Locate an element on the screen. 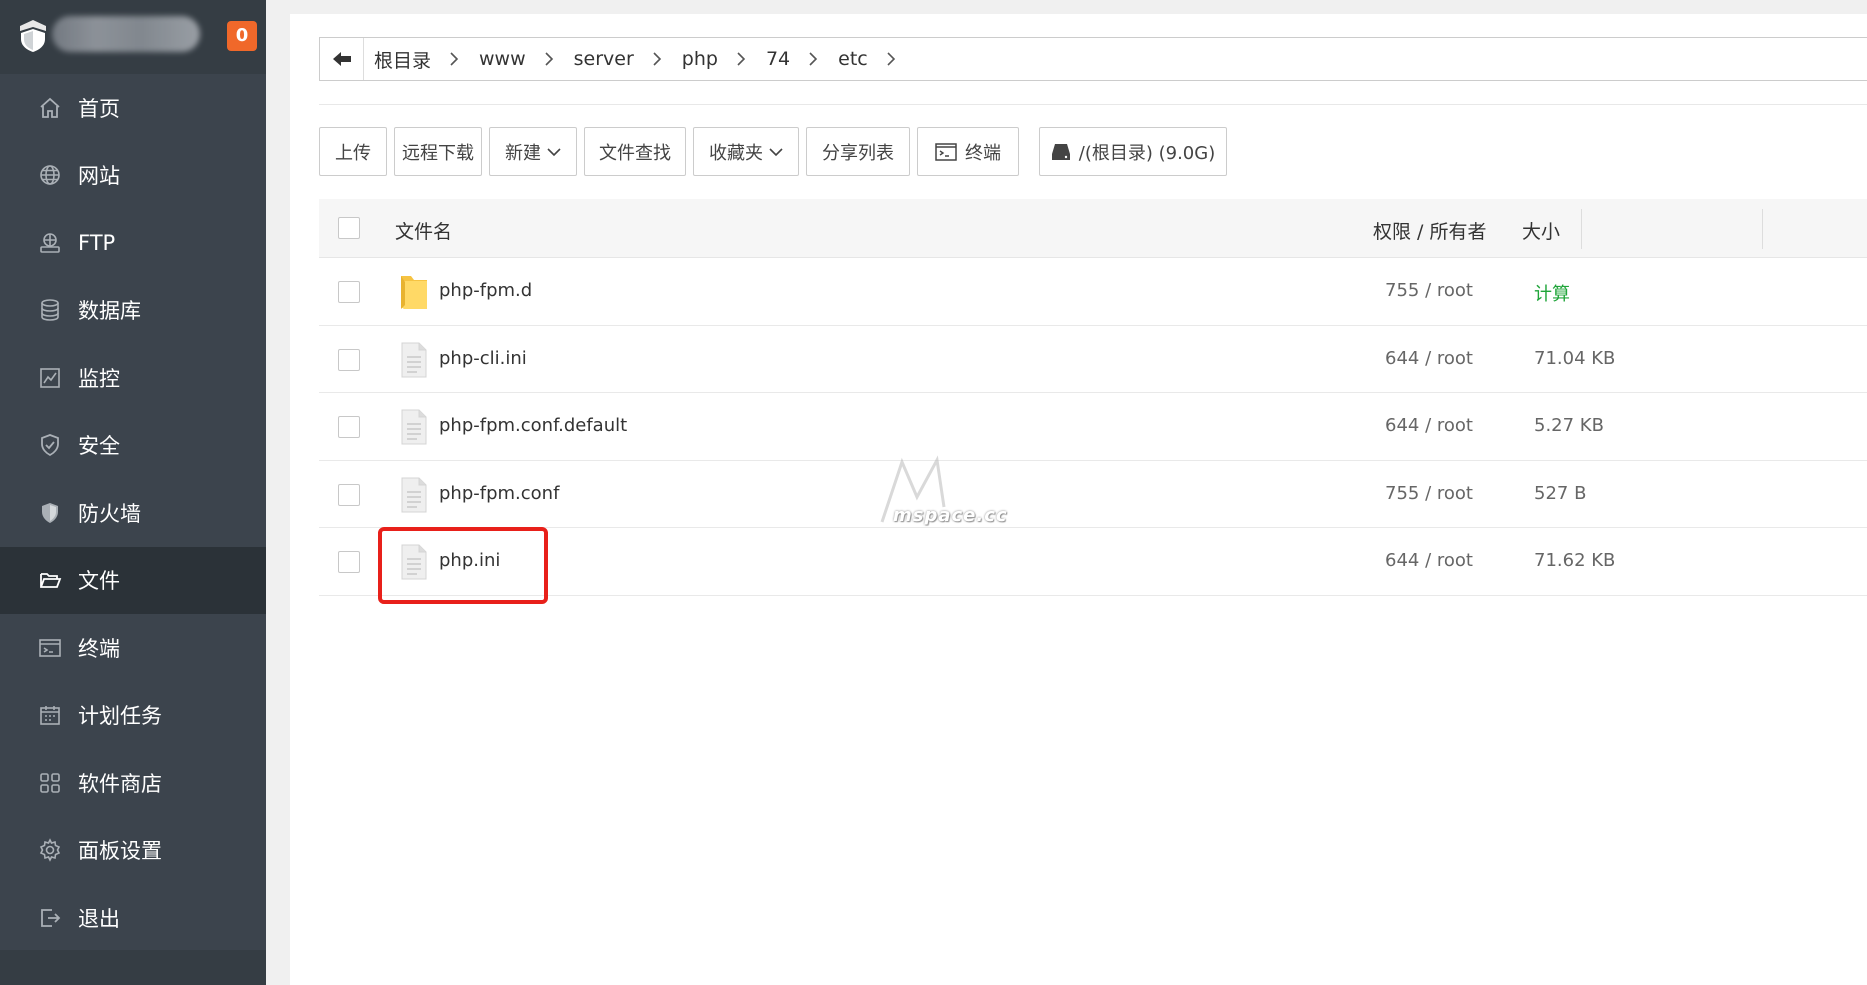  disk-button: /(根目录) (9.0G) is located at coordinates (1133, 151).